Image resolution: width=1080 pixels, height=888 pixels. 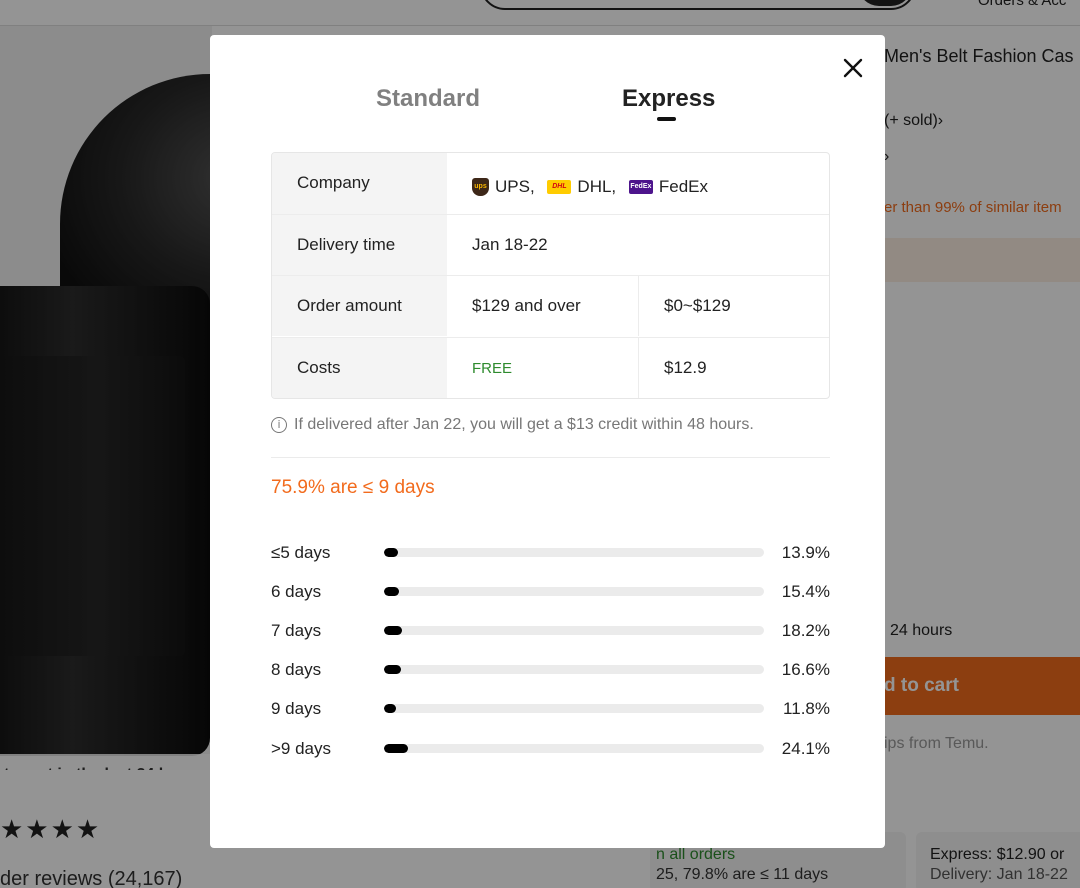 What do you see at coordinates (510, 244) in the screenshot?
I see `delivery-time-value: Jan 18-22` at bounding box center [510, 244].